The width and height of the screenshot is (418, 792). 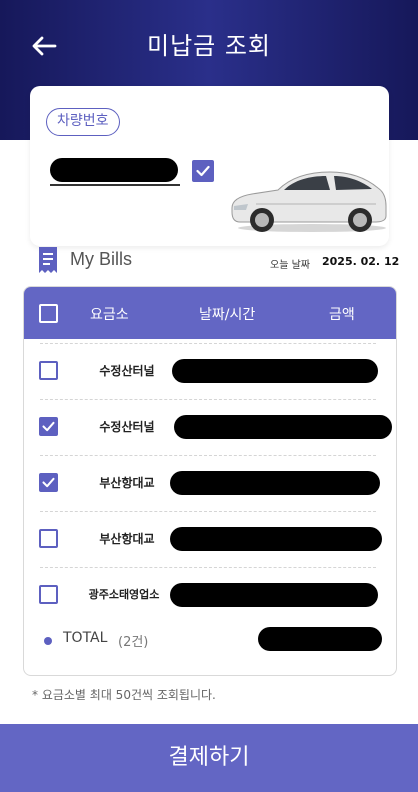 What do you see at coordinates (48, 260) in the screenshot?
I see `receipt-icon` at bounding box center [48, 260].